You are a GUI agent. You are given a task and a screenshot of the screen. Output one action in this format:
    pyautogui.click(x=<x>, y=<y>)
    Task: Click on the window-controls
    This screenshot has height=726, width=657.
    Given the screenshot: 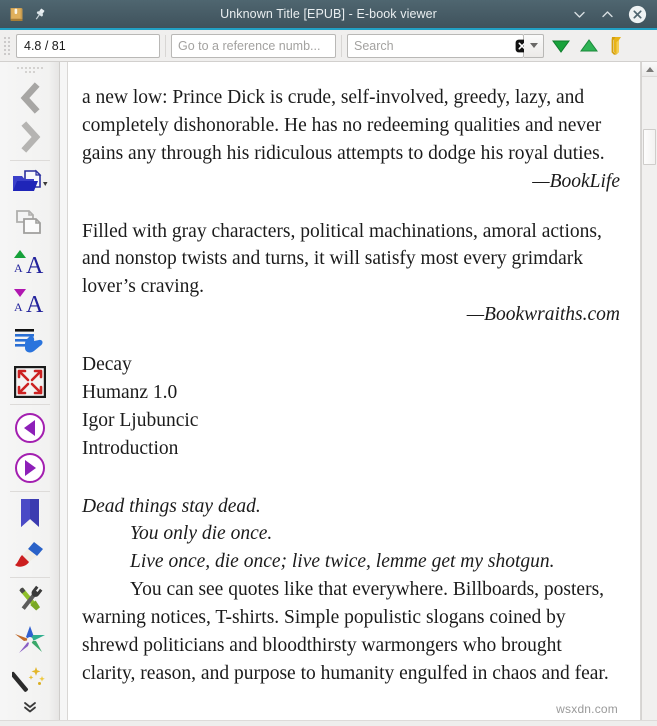 What is the action you would take?
    pyautogui.click(x=614, y=14)
    